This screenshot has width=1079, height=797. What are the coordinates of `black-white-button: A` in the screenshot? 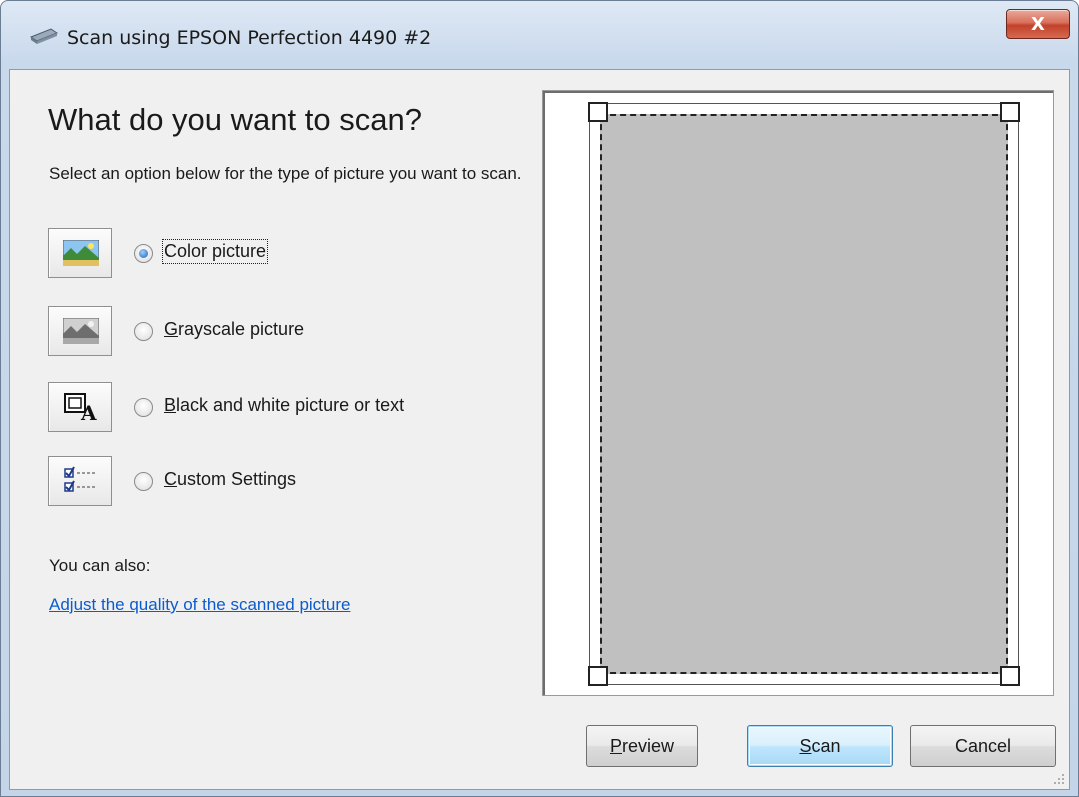 It's located at (80, 407).